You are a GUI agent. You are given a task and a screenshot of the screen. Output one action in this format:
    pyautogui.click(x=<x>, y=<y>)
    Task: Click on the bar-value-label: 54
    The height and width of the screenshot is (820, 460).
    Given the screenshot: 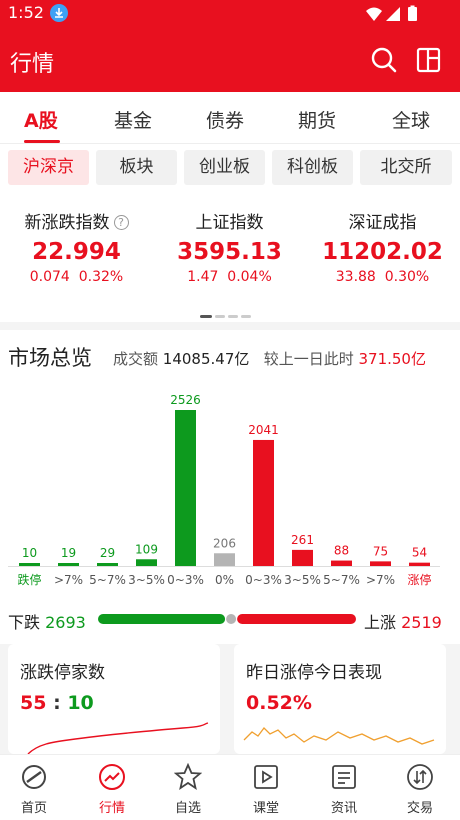 What is the action you would take?
    pyautogui.click(x=419, y=553)
    